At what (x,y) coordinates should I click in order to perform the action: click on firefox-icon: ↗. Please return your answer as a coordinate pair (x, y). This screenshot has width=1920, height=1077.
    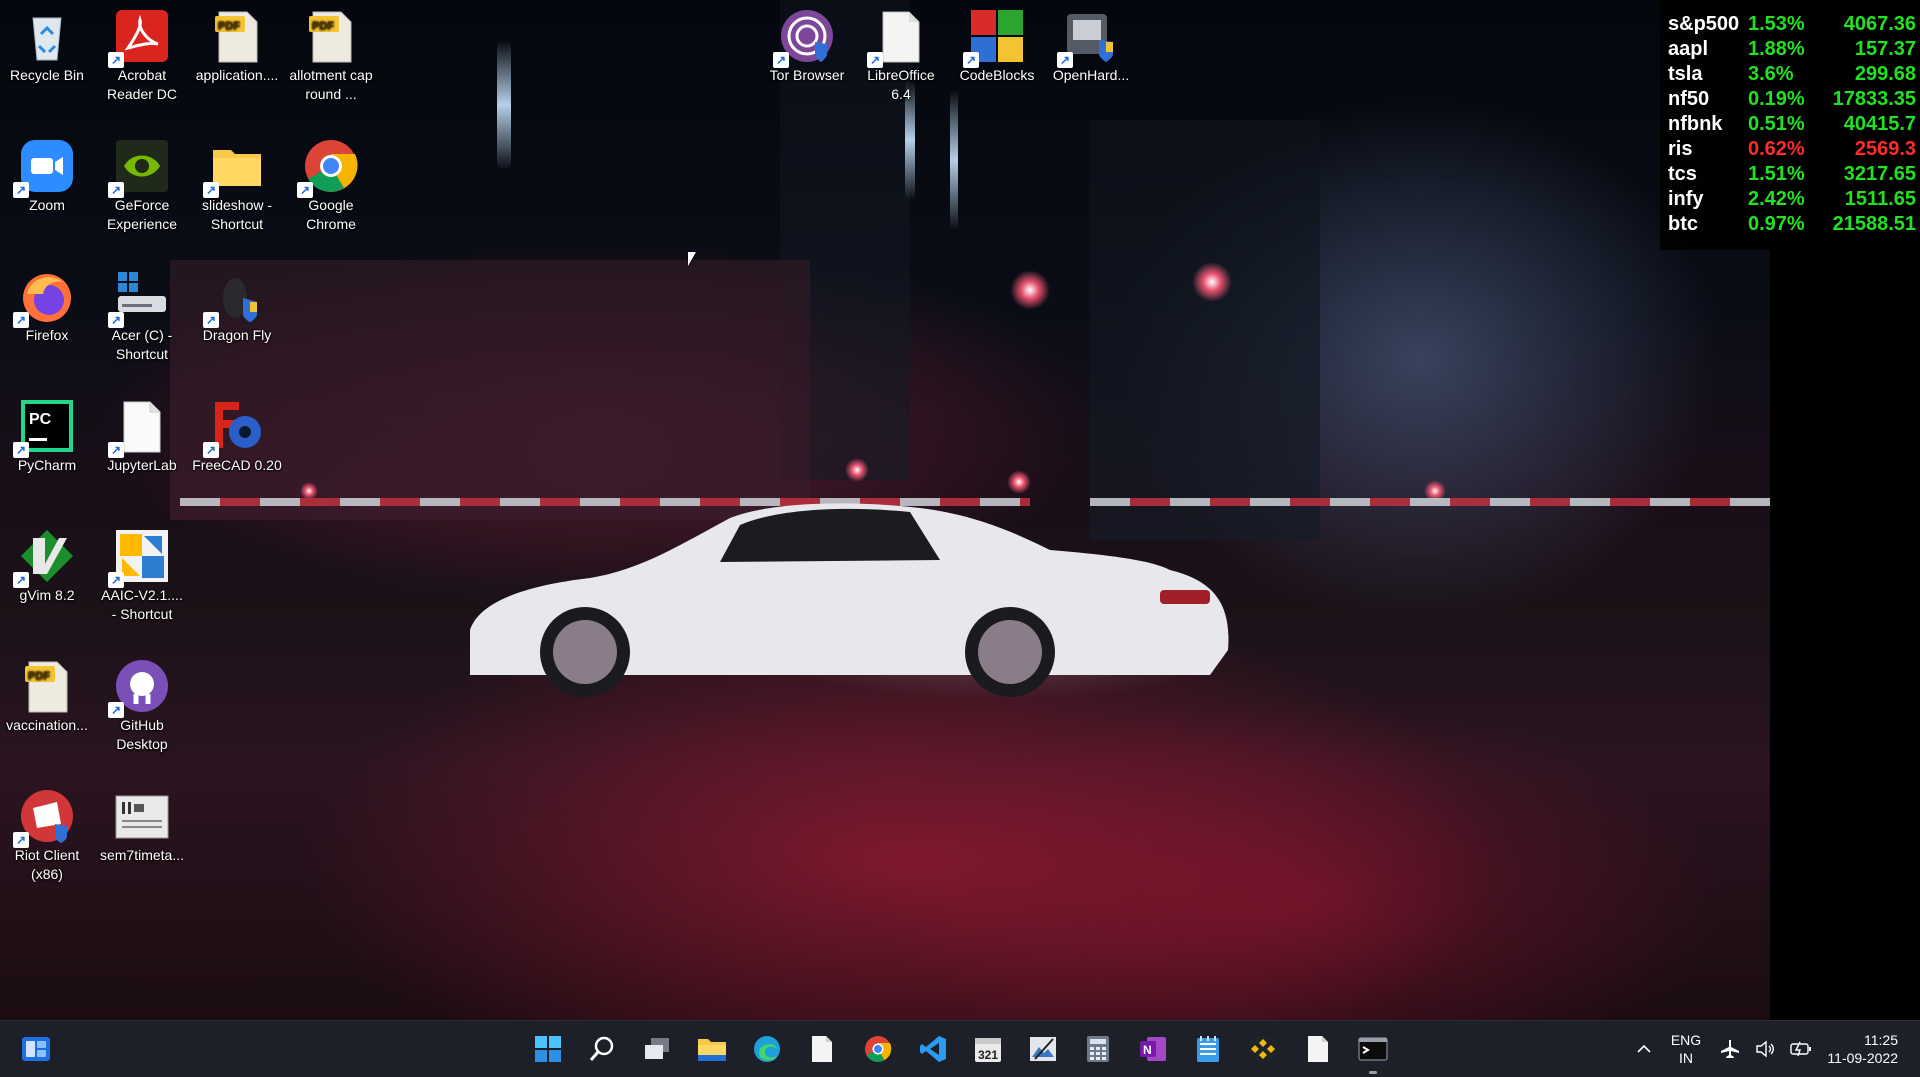
    Looking at the image, I should click on (44, 298).